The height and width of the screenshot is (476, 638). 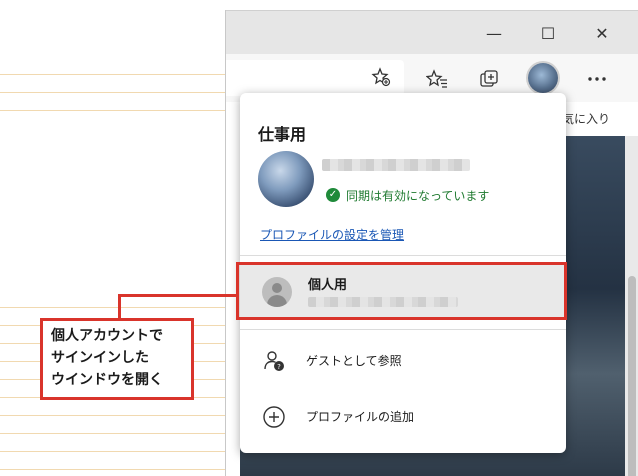 What do you see at coordinates (401, 291) in the screenshot?
I see `highlight-box` at bounding box center [401, 291].